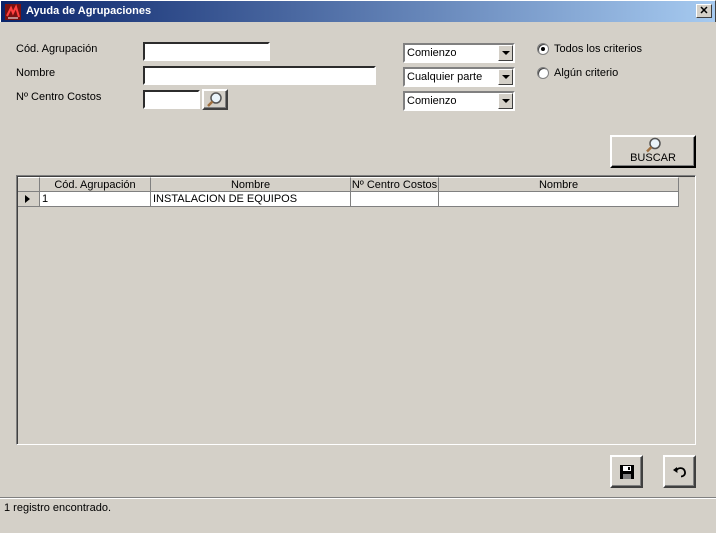 This screenshot has width=716, height=533. What do you see at coordinates (432, 101) in the screenshot?
I see `centro-match-value: Comienzo` at bounding box center [432, 101].